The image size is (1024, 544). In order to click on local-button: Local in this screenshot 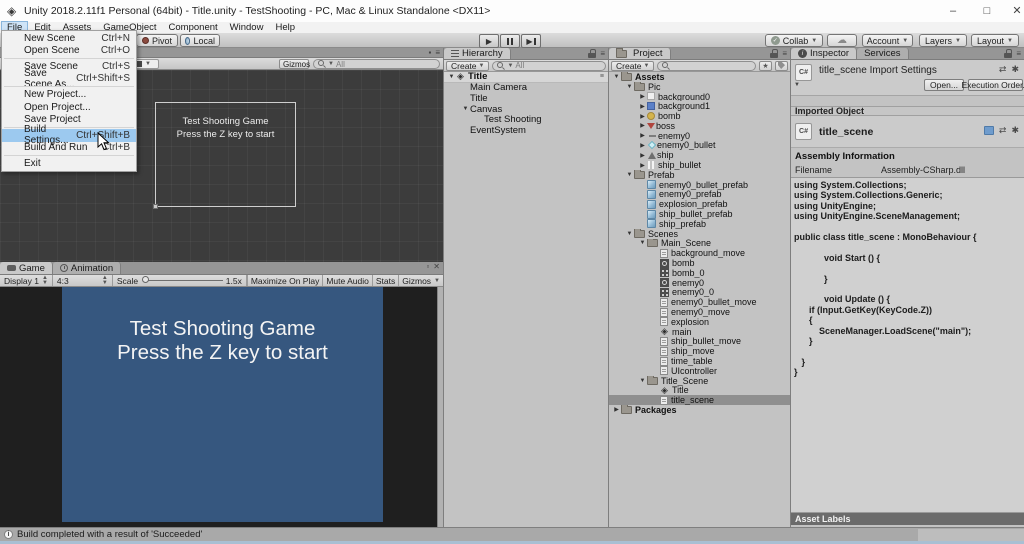, I will do `click(200, 40)`.